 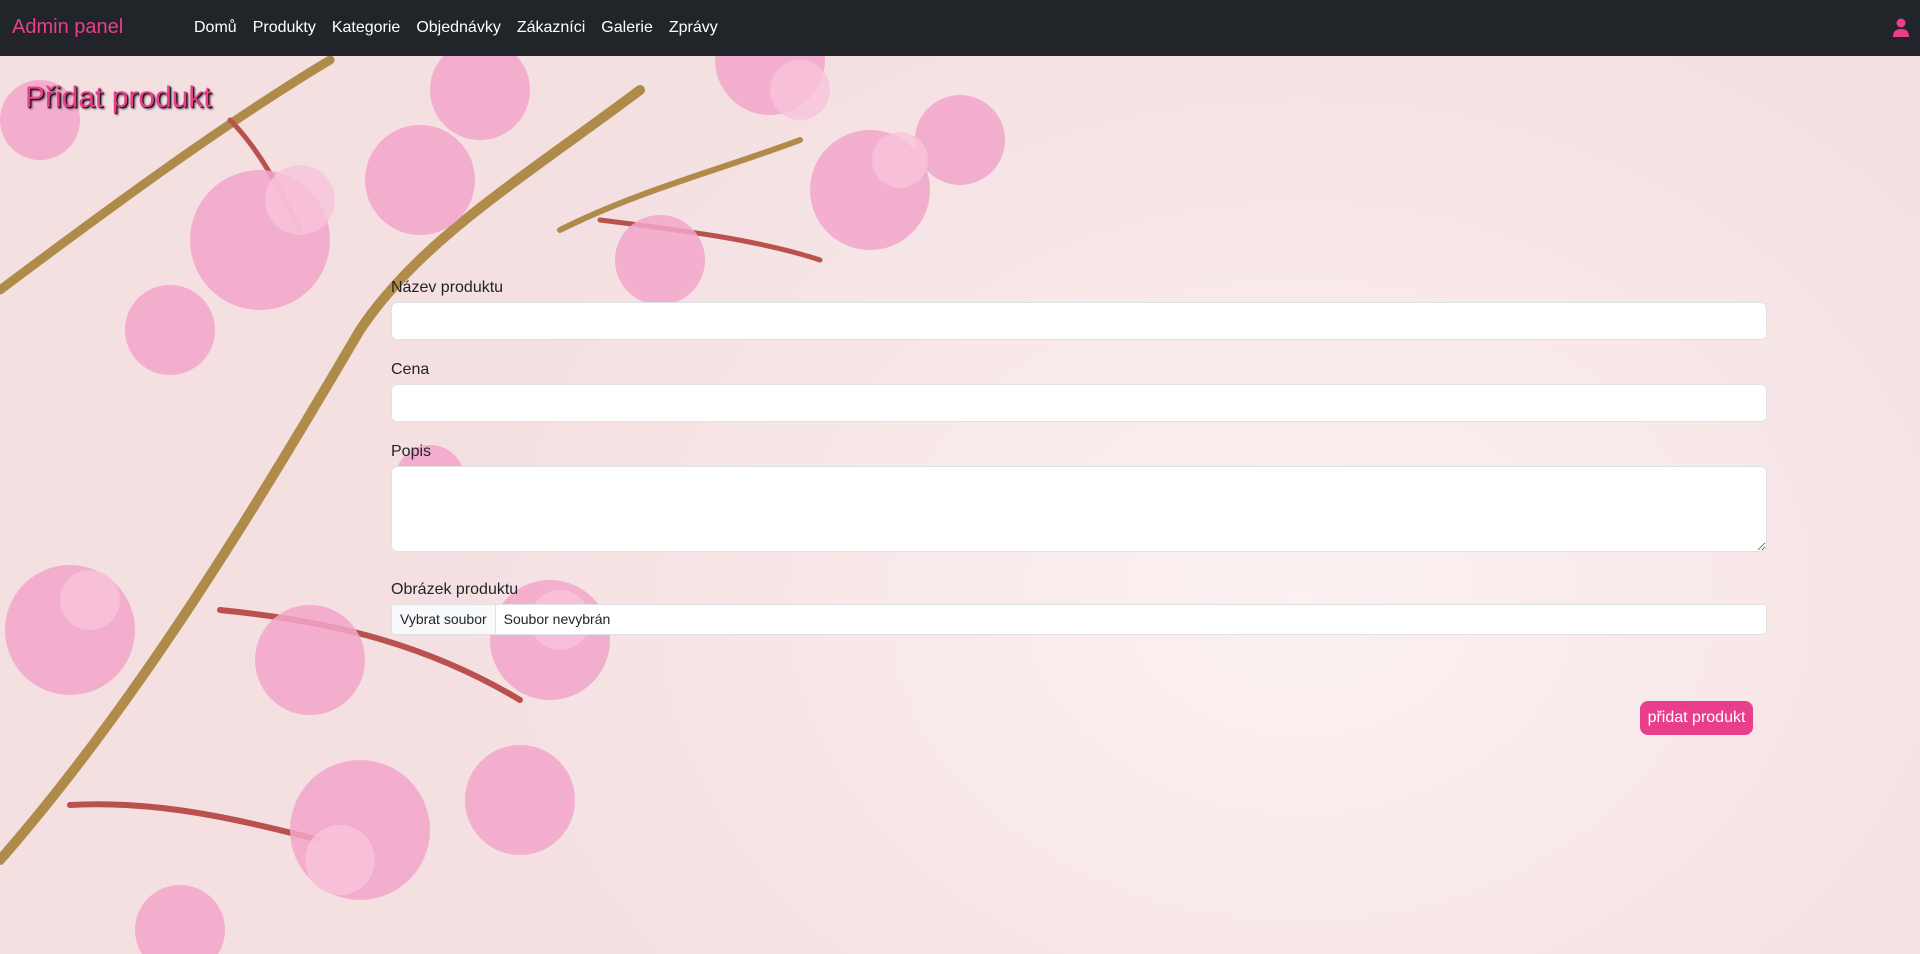 I want to click on price-group: Cena, so click(x=1079, y=390).